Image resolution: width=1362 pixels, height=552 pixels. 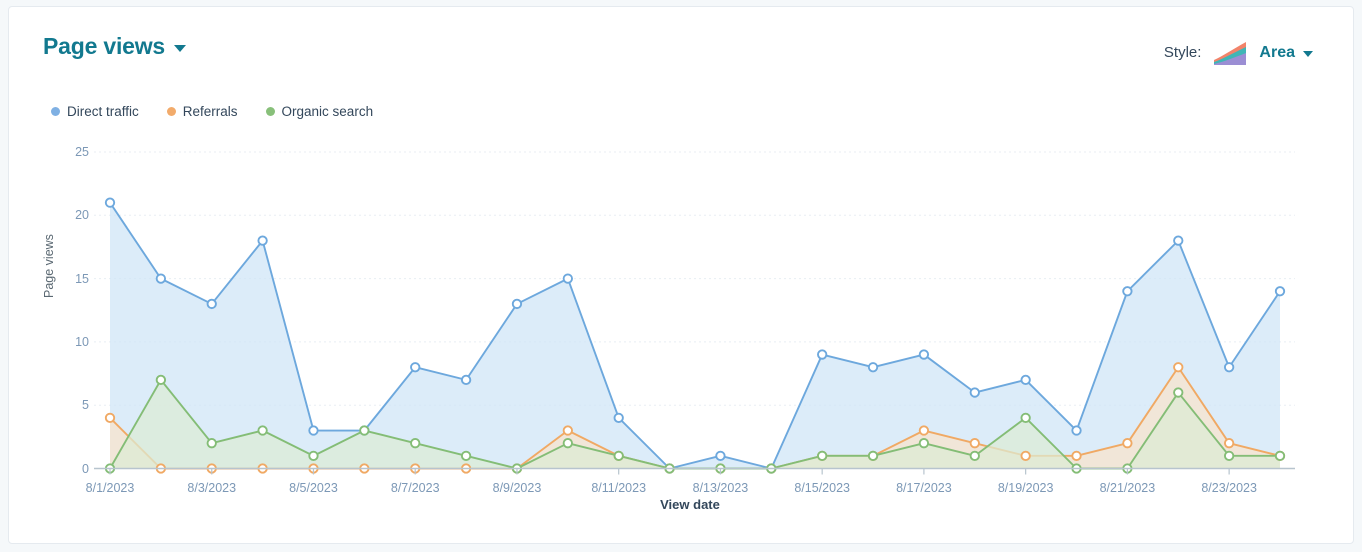 What do you see at coordinates (517, 487) in the screenshot?
I see `x-axis-tick-label: 8/9/2023` at bounding box center [517, 487].